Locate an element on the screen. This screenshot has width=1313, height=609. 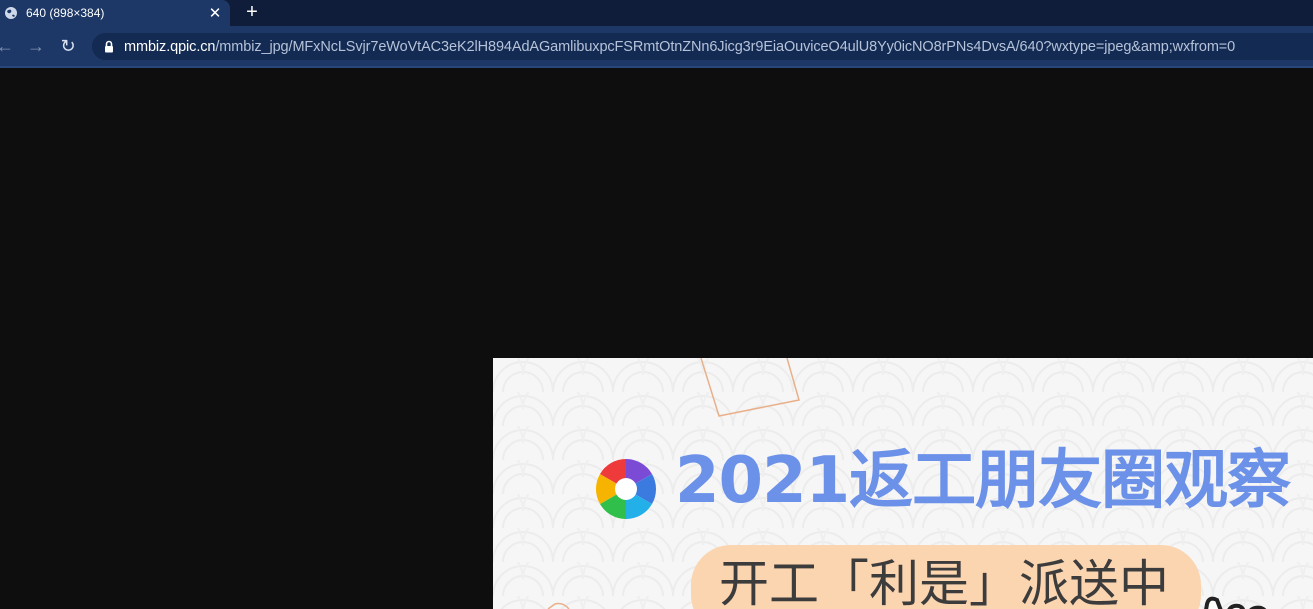
reload-icon: ↻ is located at coordinates (68, 46).